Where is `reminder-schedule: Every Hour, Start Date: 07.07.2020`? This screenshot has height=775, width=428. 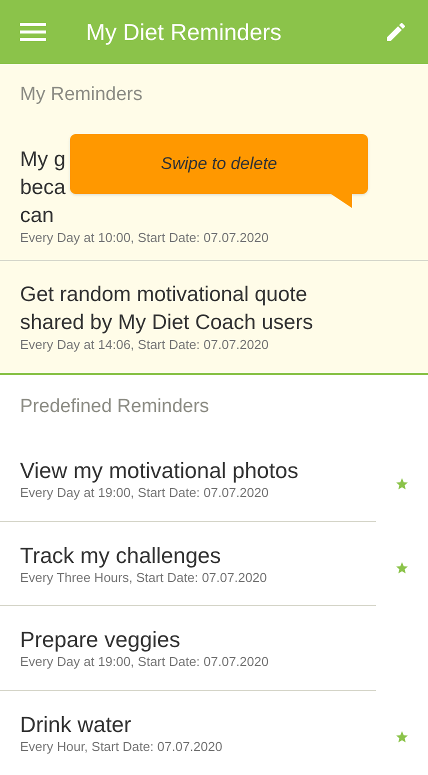
reminder-schedule: Every Hour, Start Date: 07.07.2020 is located at coordinates (121, 746).